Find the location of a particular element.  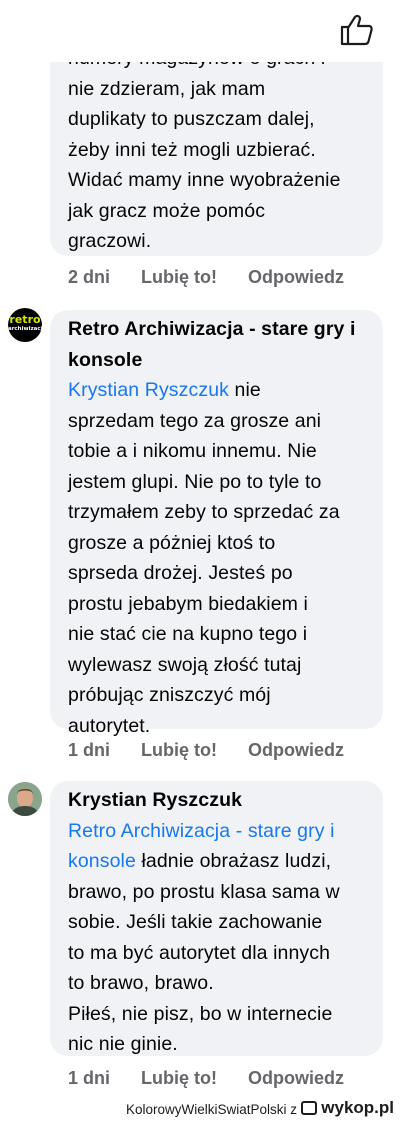

comment-timestamp: 2 dni is located at coordinates (89, 277).